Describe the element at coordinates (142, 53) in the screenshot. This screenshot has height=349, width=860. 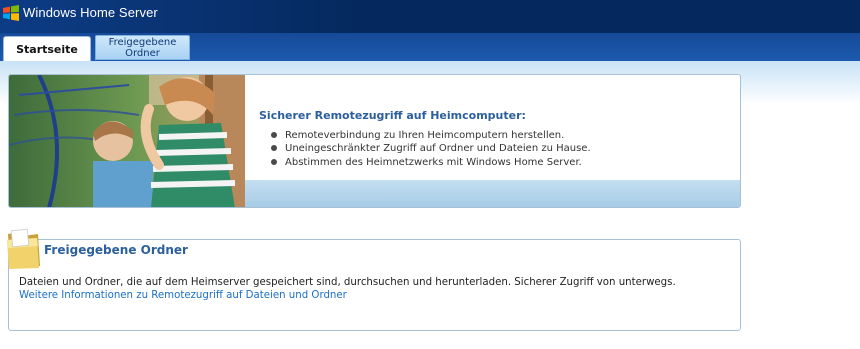
I see `tab-shared-label-line2: Ordner` at that location.